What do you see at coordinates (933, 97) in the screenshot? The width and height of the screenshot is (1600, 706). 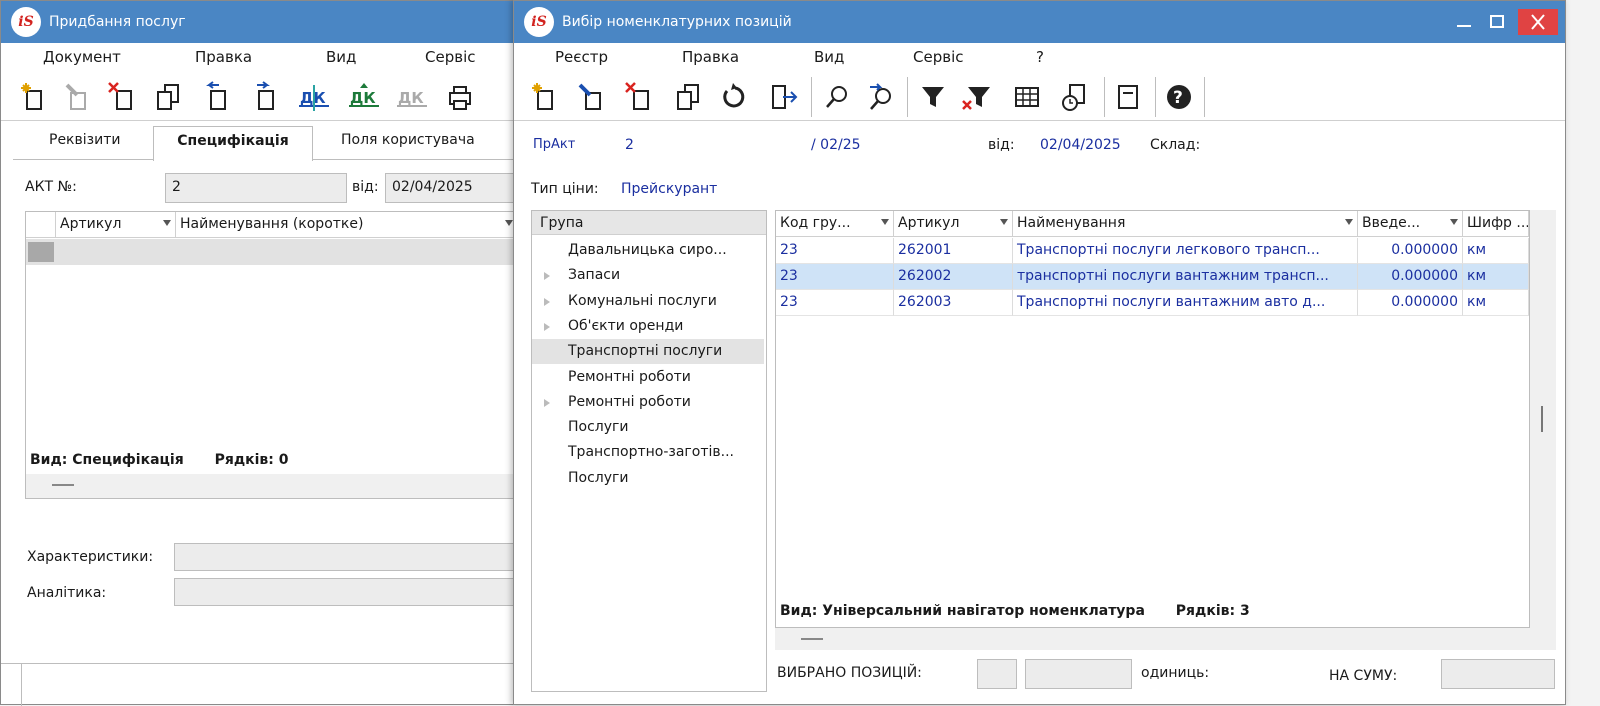 I see `filter-icon` at bounding box center [933, 97].